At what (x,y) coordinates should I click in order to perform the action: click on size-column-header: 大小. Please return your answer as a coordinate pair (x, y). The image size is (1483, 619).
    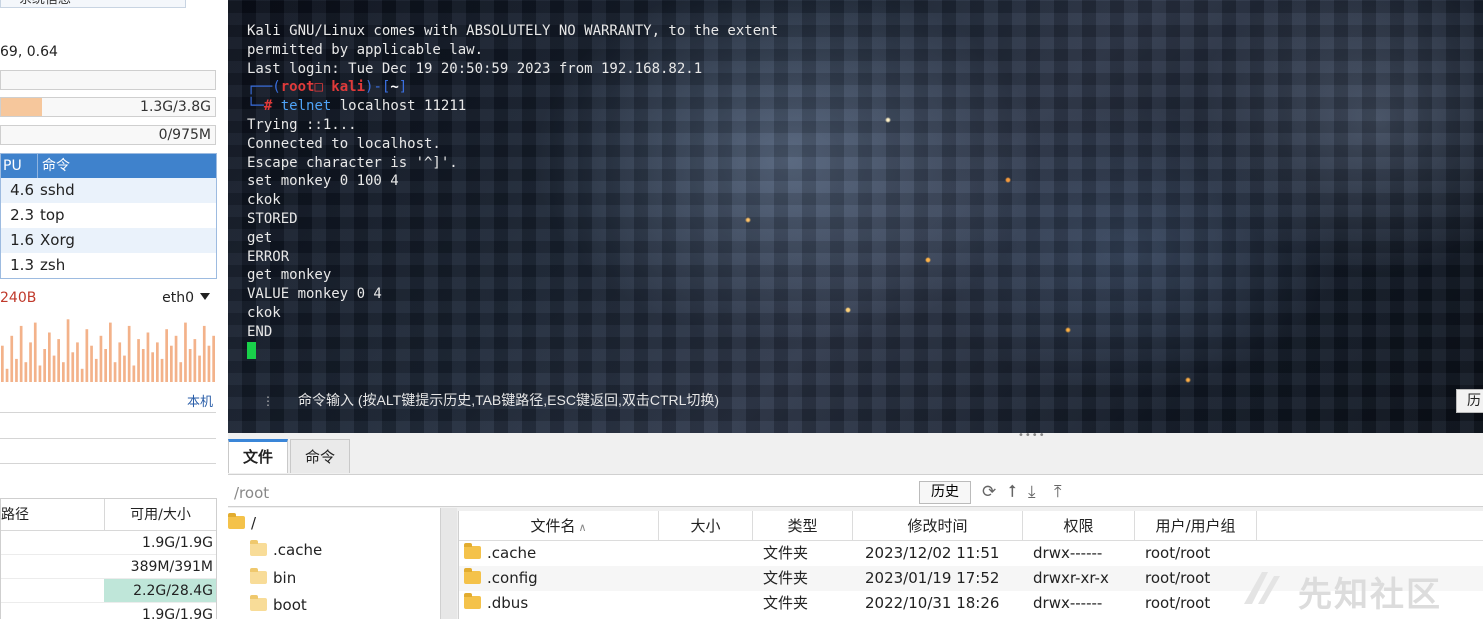
    Looking at the image, I should click on (706, 525).